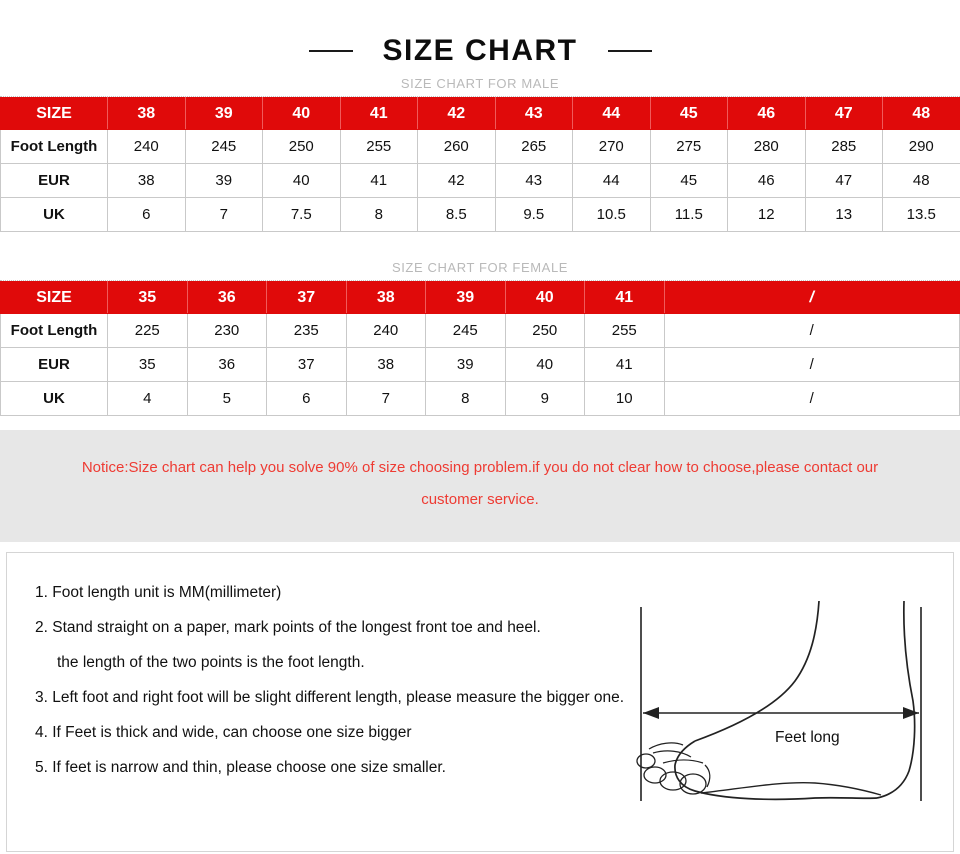  Describe the element at coordinates (544, 398) in the screenshot. I see `female-uk-5: 9` at that location.